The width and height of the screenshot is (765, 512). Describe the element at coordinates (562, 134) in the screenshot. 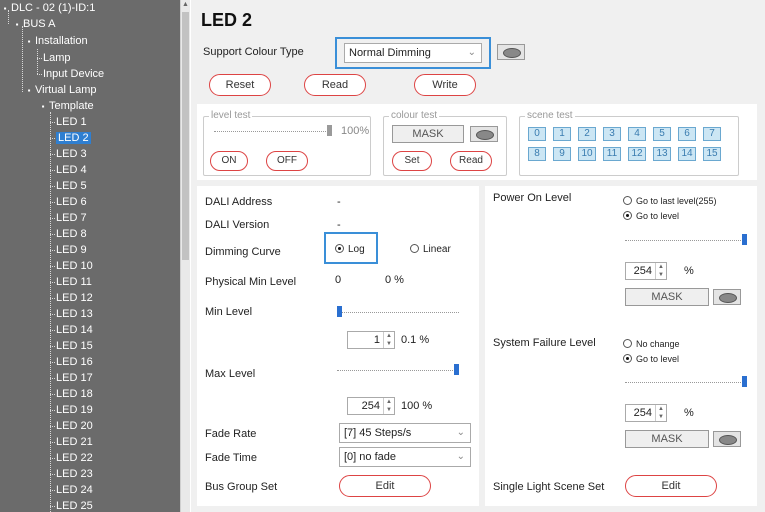

I see `scene-button: 1` at that location.